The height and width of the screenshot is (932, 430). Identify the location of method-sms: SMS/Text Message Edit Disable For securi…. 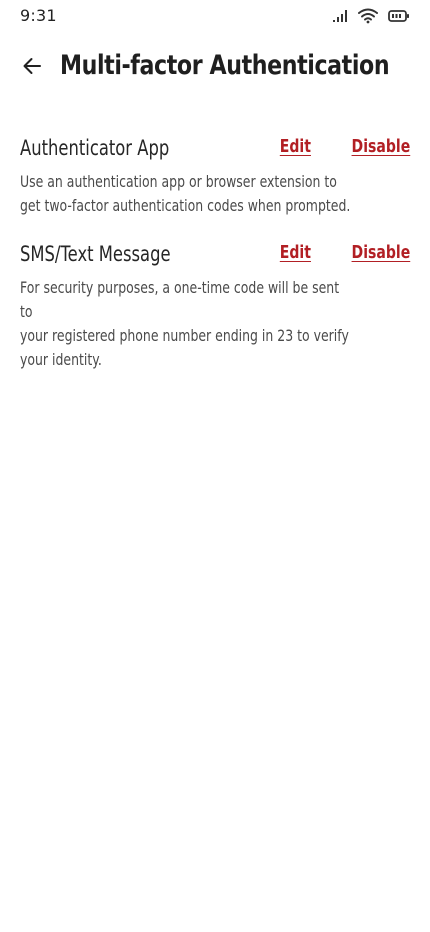
(216, 305).